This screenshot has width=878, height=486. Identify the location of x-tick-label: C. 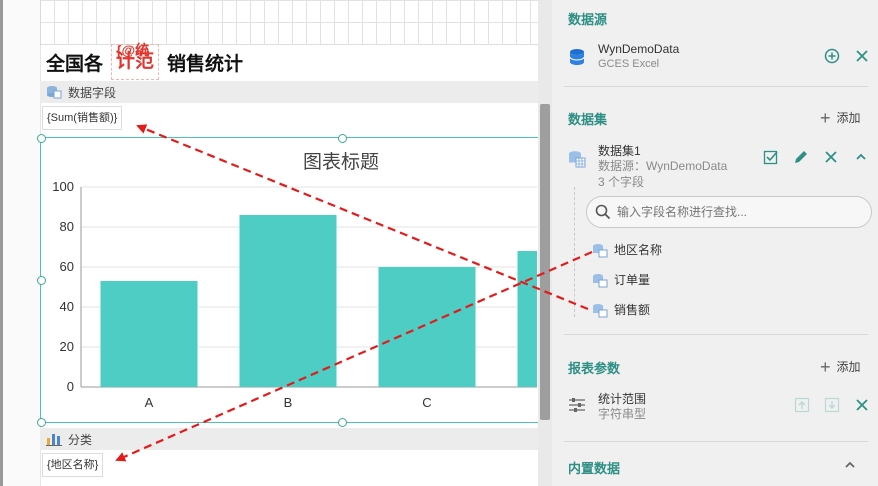
(426, 402).